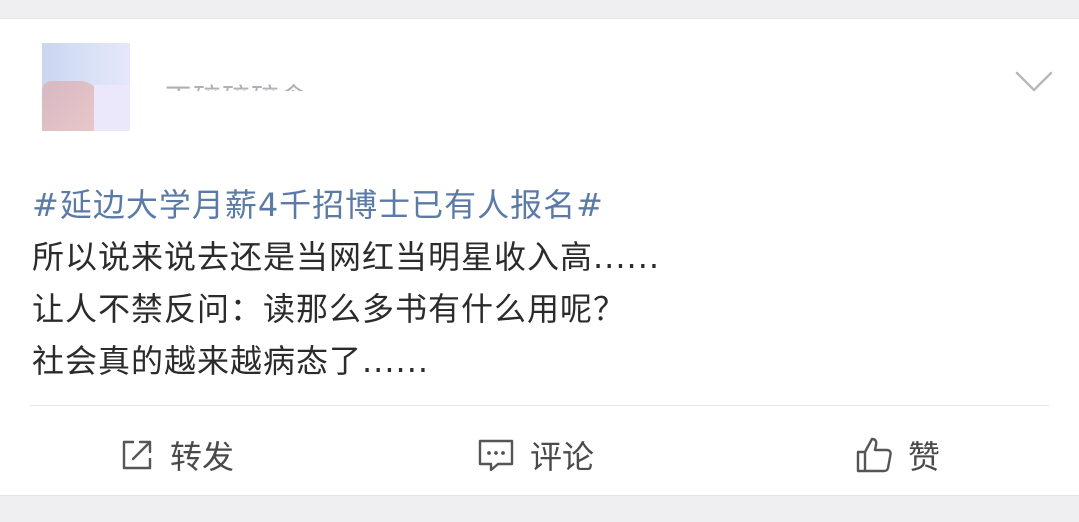 This screenshot has height=522, width=1079. What do you see at coordinates (562, 457) in the screenshot?
I see `comment-label: 评论` at bounding box center [562, 457].